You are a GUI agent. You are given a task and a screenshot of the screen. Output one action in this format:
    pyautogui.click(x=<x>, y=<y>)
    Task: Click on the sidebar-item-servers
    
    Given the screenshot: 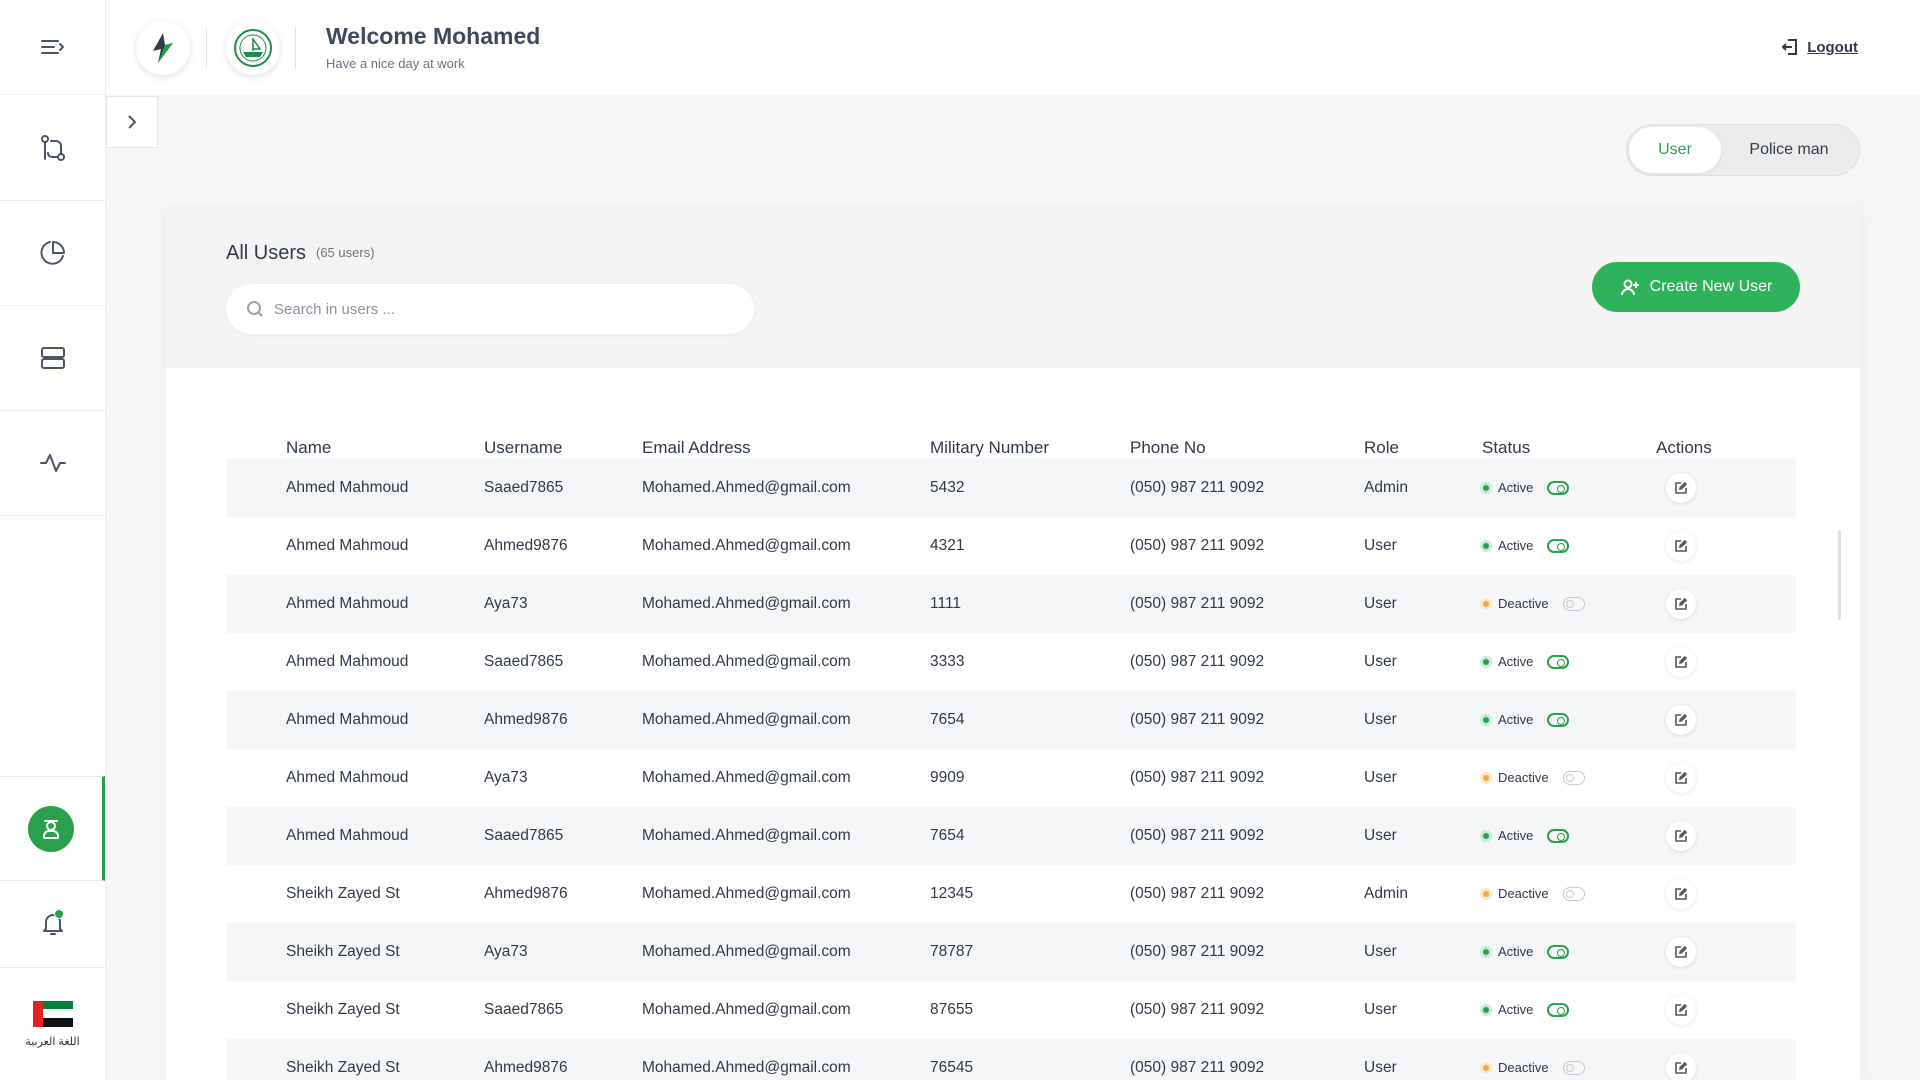 What is the action you would take?
    pyautogui.click(x=52, y=358)
    